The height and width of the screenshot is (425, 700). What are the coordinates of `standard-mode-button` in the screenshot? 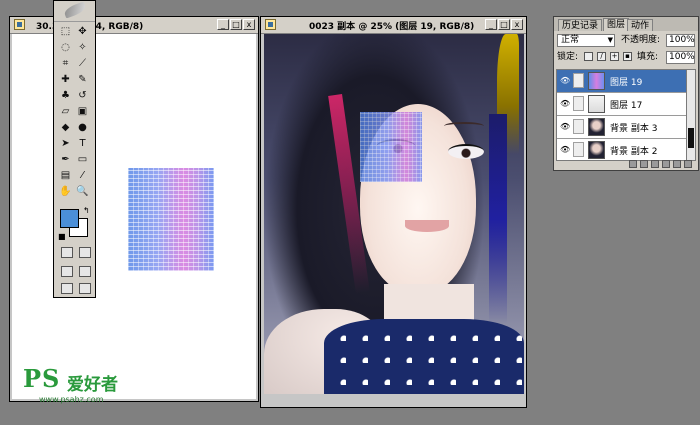 It's located at (67, 252).